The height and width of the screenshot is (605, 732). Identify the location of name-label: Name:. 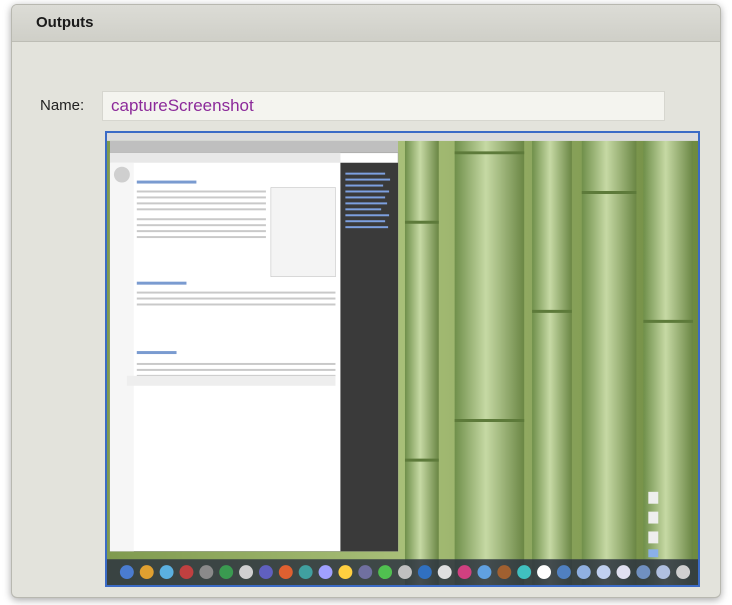
(62, 105).